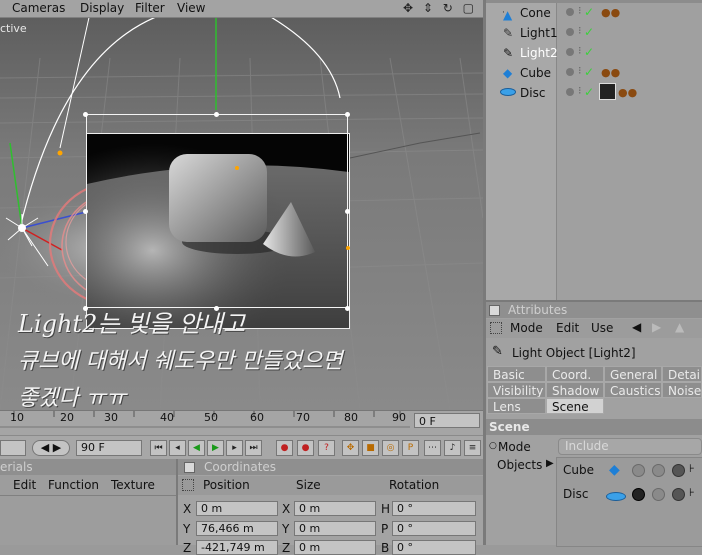  I want to click on record-icon: ●, so click(284, 448).